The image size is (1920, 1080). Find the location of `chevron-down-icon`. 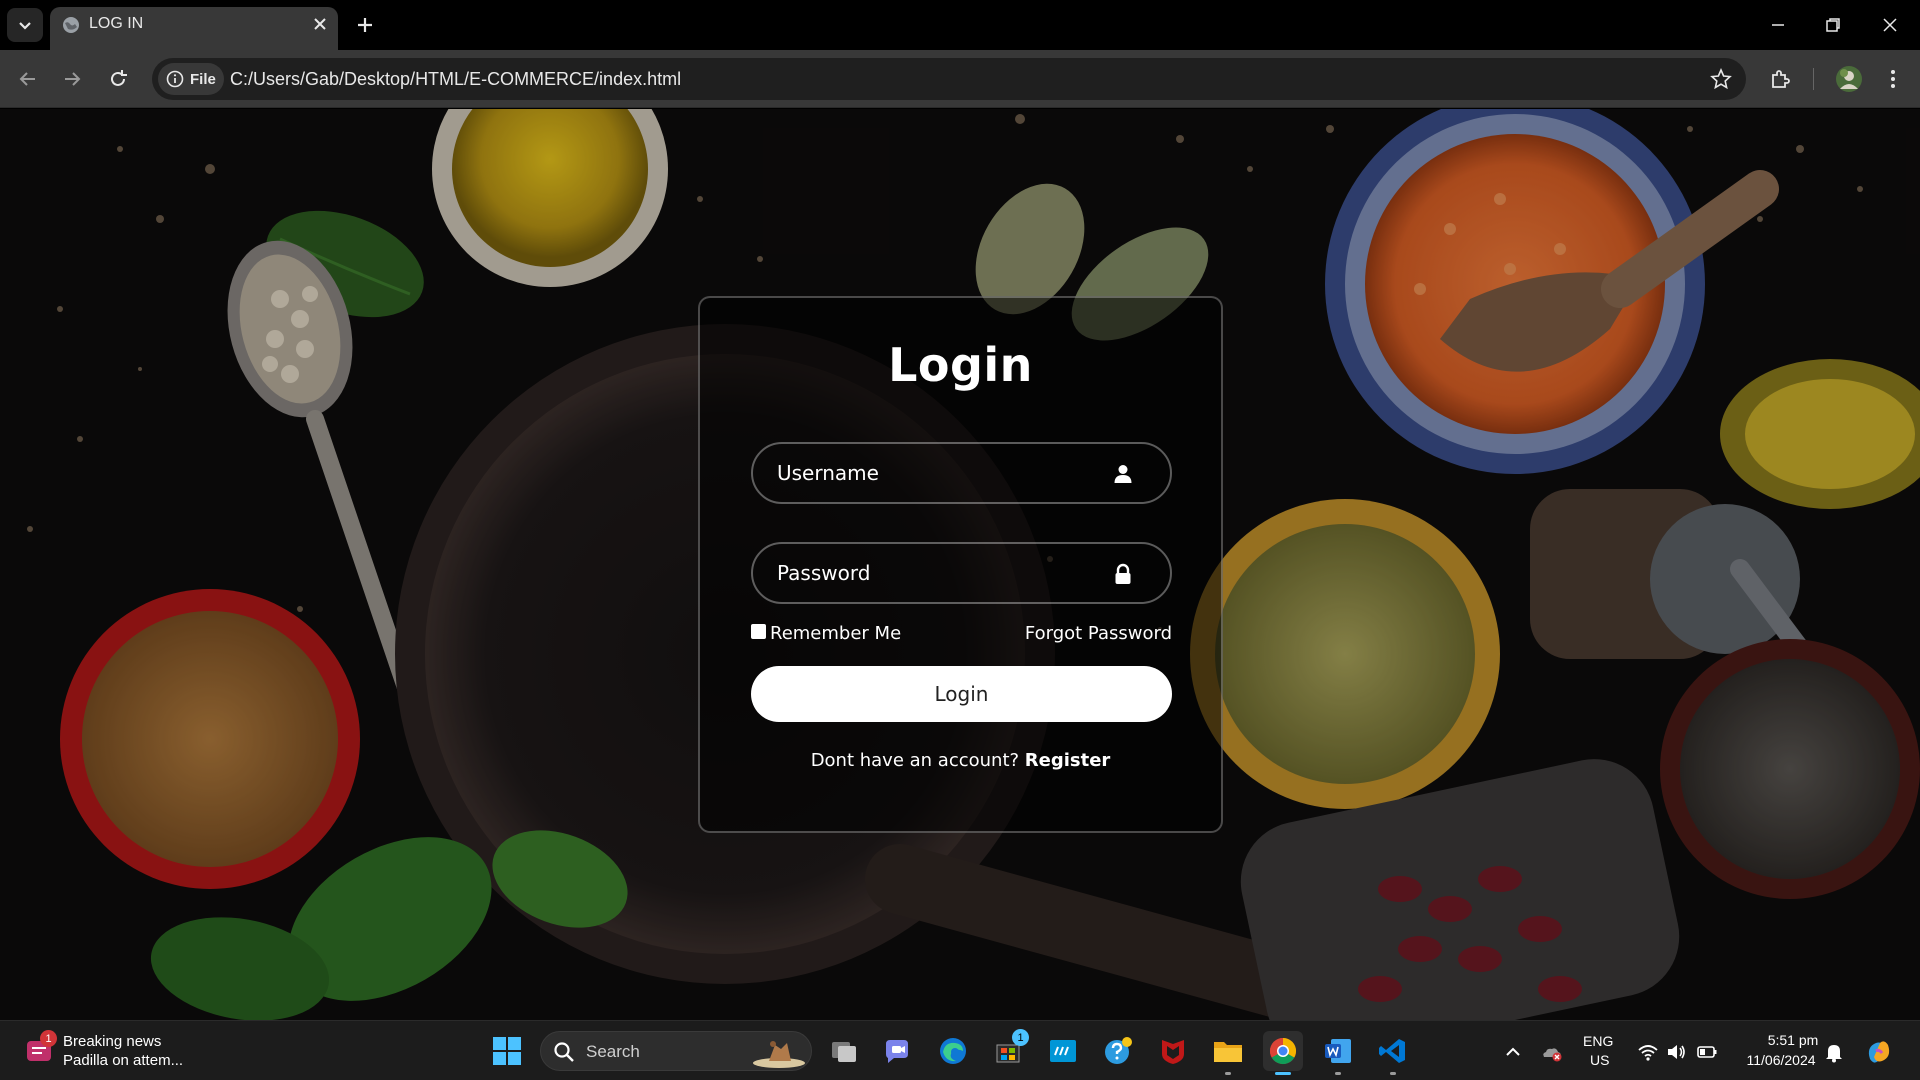

chevron-down-icon is located at coordinates (25, 26).